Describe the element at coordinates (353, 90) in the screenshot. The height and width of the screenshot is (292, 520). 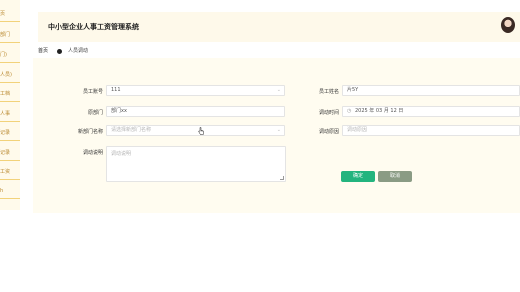
I see `employee-name-value: 片5Y` at that location.